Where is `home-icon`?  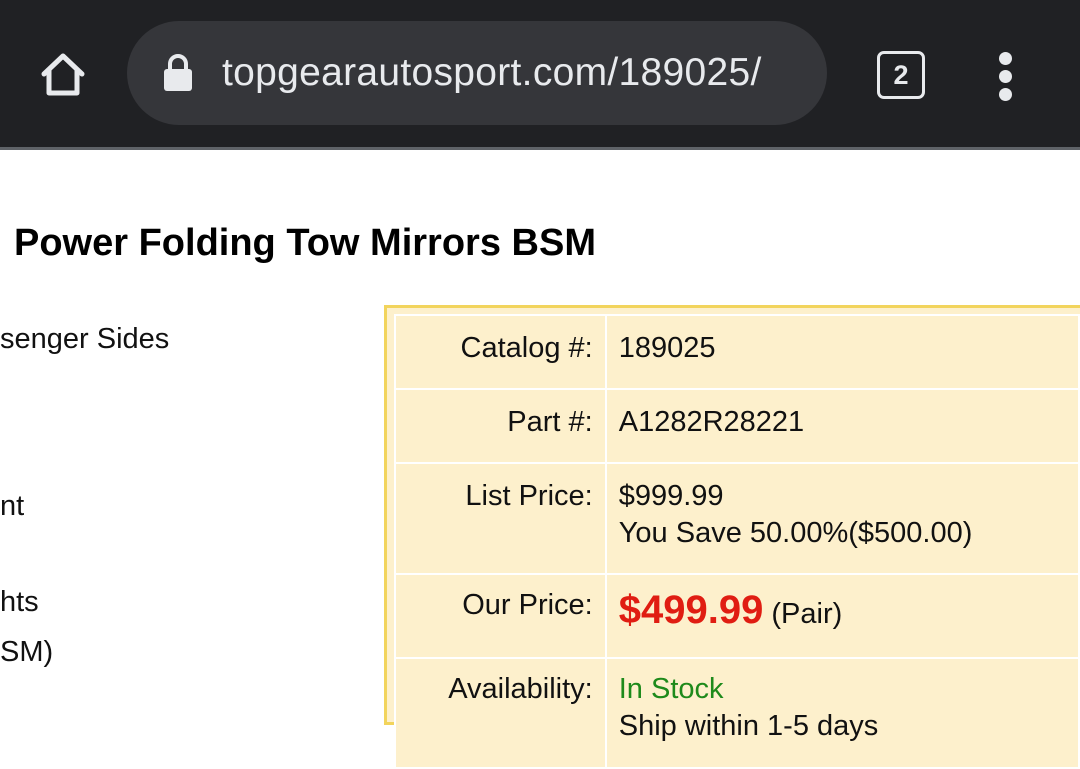 home-icon is located at coordinates (63, 74).